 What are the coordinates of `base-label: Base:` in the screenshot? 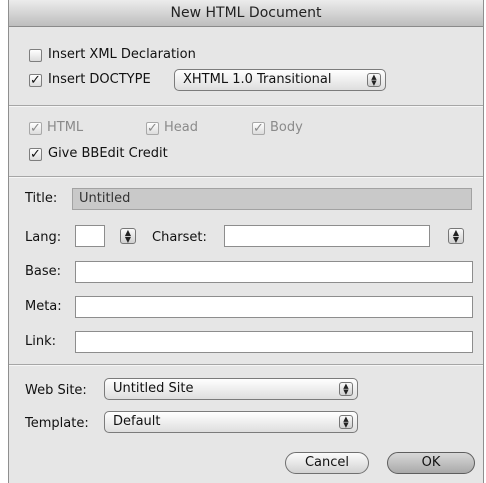 It's located at (43, 271).